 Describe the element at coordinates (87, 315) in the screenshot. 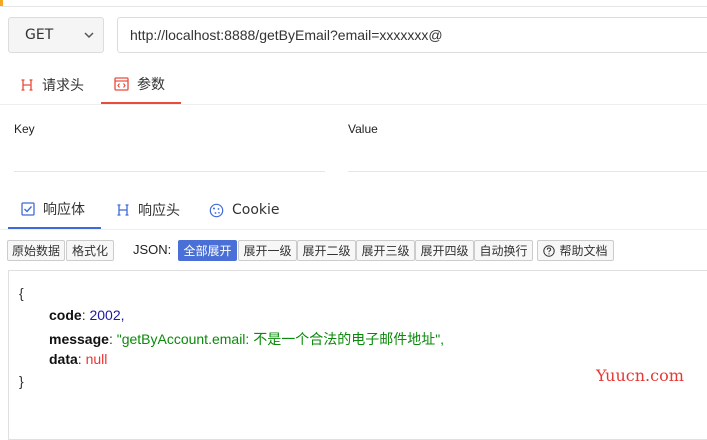

I see `json-field-code: code: 2002,` at that location.